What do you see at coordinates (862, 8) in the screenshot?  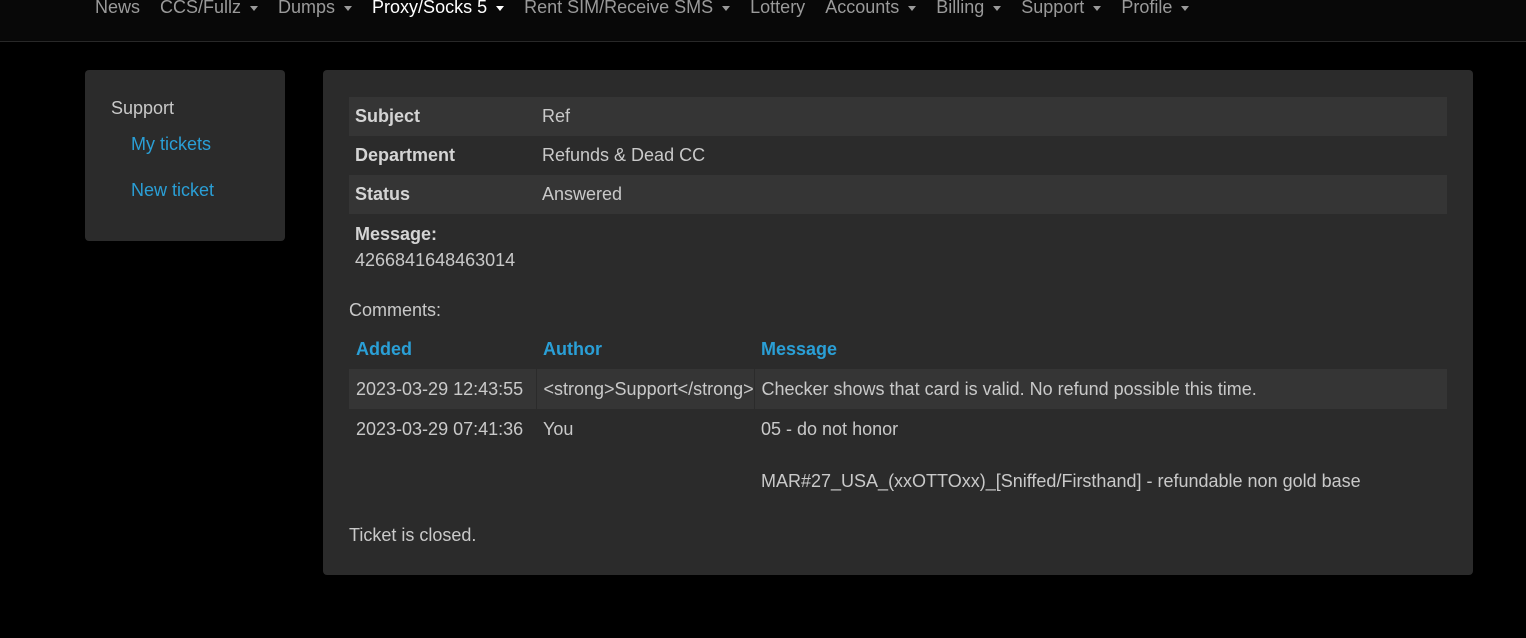 I see `nav-label: Accounts` at bounding box center [862, 8].